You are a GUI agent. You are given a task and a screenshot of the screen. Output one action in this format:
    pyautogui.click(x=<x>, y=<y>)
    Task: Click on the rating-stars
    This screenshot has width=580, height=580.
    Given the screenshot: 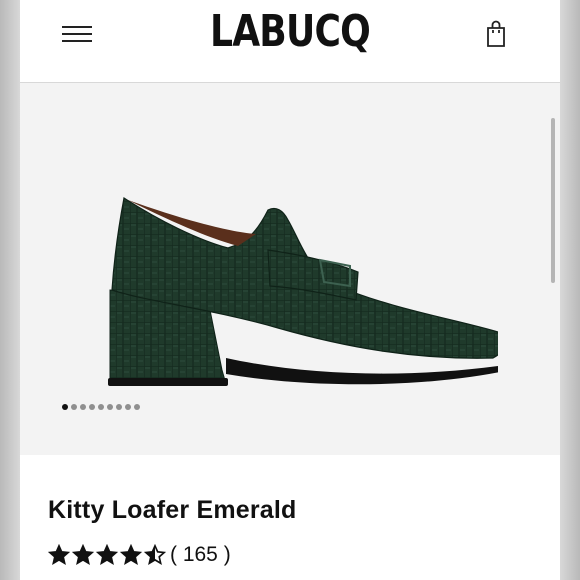 What is the action you would take?
    pyautogui.click(x=108, y=555)
    